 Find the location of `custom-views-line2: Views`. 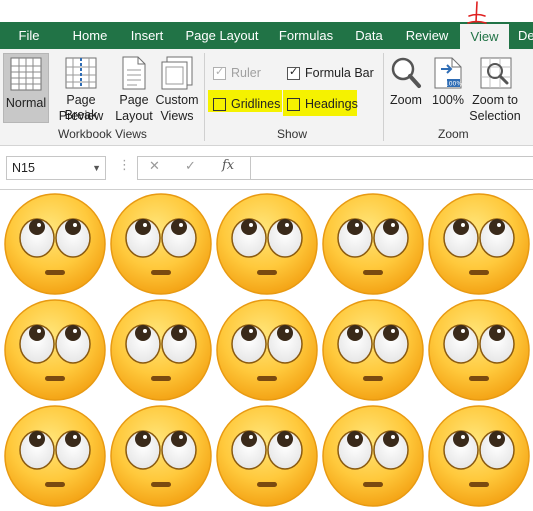

custom-views-line2: Views is located at coordinates (177, 116).